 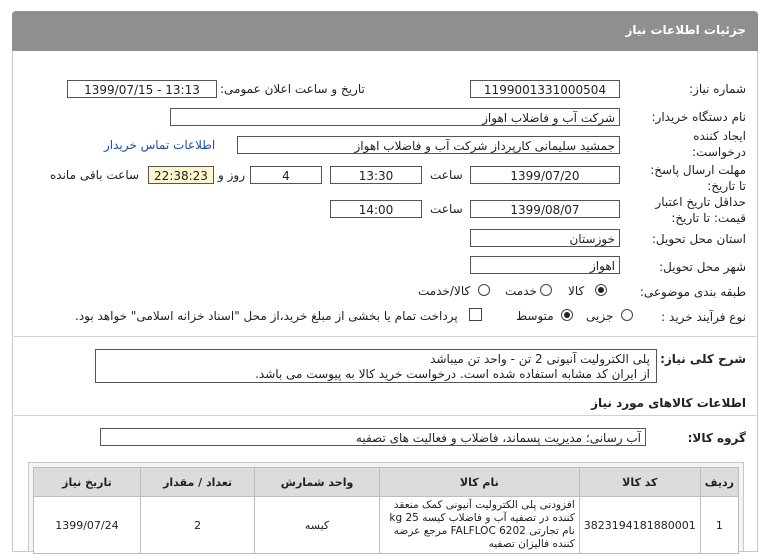 What do you see at coordinates (702, 267) in the screenshot?
I see `city-label: شهر محل تحویل:` at bounding box center [702, 267].